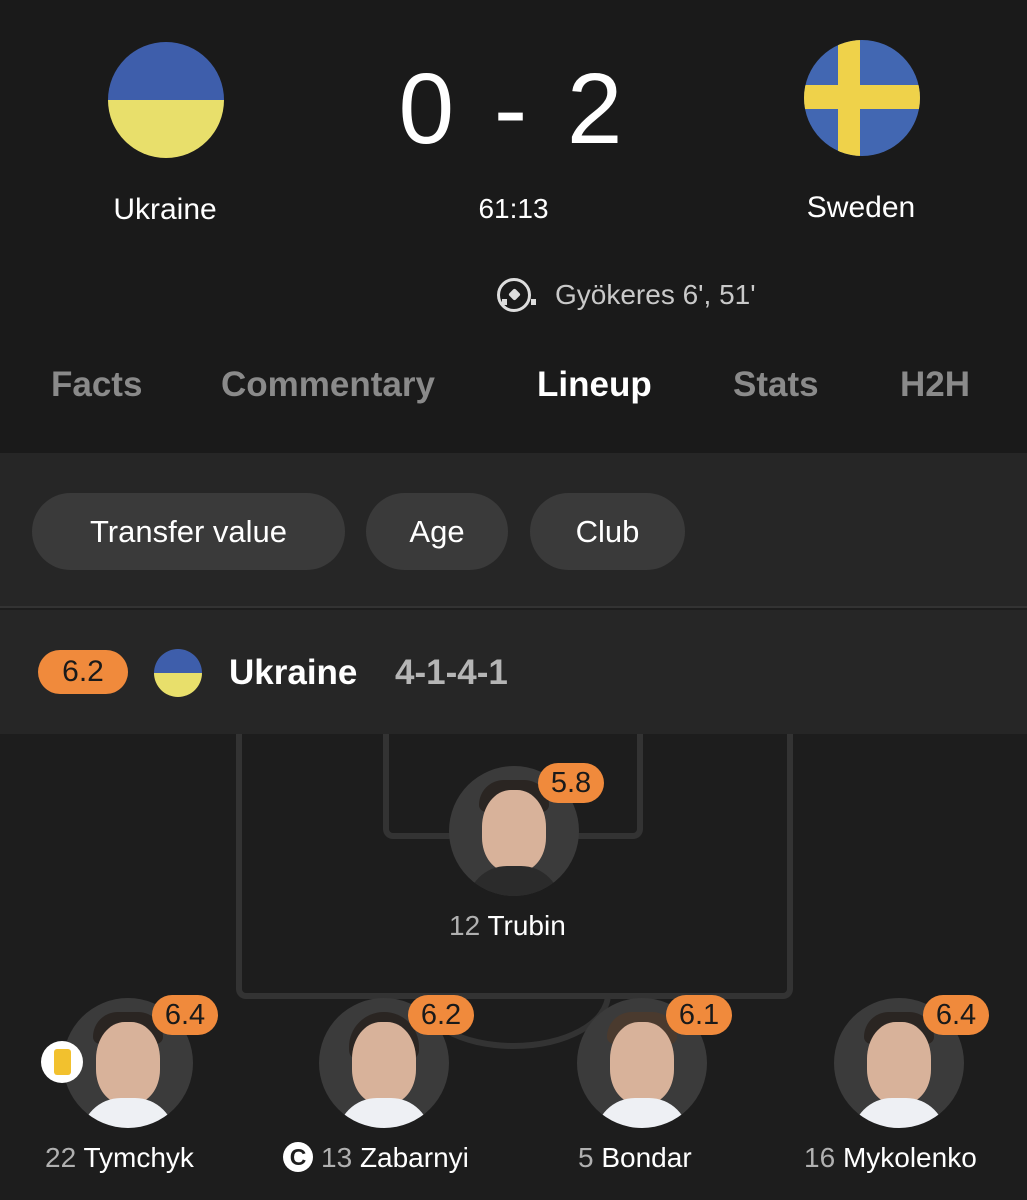 The image size is (1027, 1200). Describe the element at coordinates (328, 385) in the screenshot. I see `tab-commentary: Commentary` at that location.